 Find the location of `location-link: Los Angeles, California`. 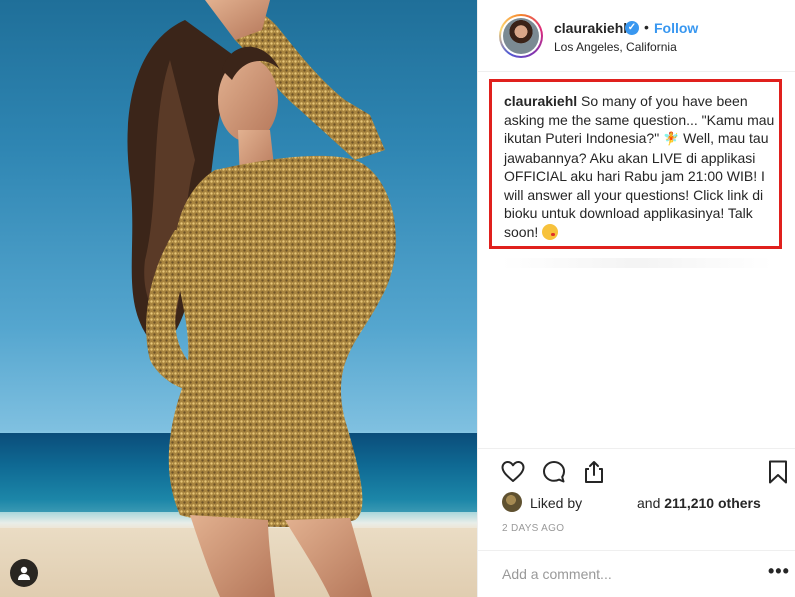

location-link: Los Angeles, California is located at coordinates (615, 47).